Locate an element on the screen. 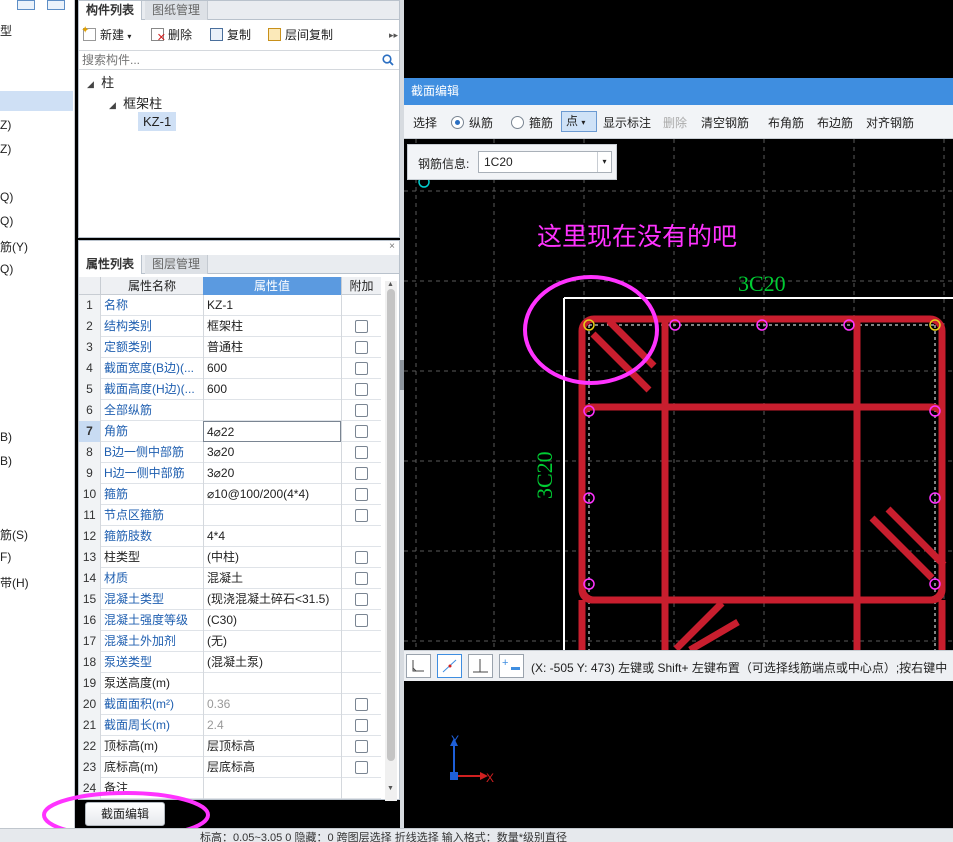 This screenshot has width=953, height=842. property-row: 17 混凝土外加剂 (无) is located at coordinates (230, 641).